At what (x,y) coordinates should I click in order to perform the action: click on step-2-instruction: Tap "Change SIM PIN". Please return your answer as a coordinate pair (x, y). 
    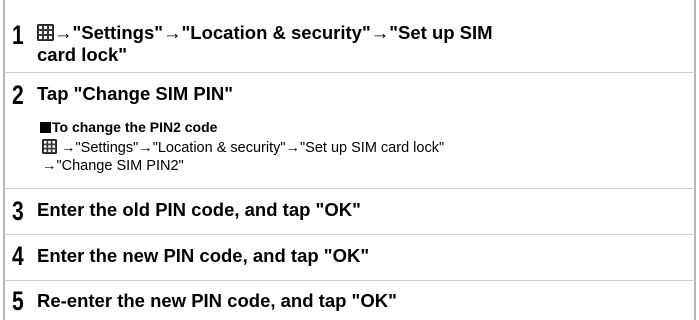
    Looking at the image, I should click on (135, 93).